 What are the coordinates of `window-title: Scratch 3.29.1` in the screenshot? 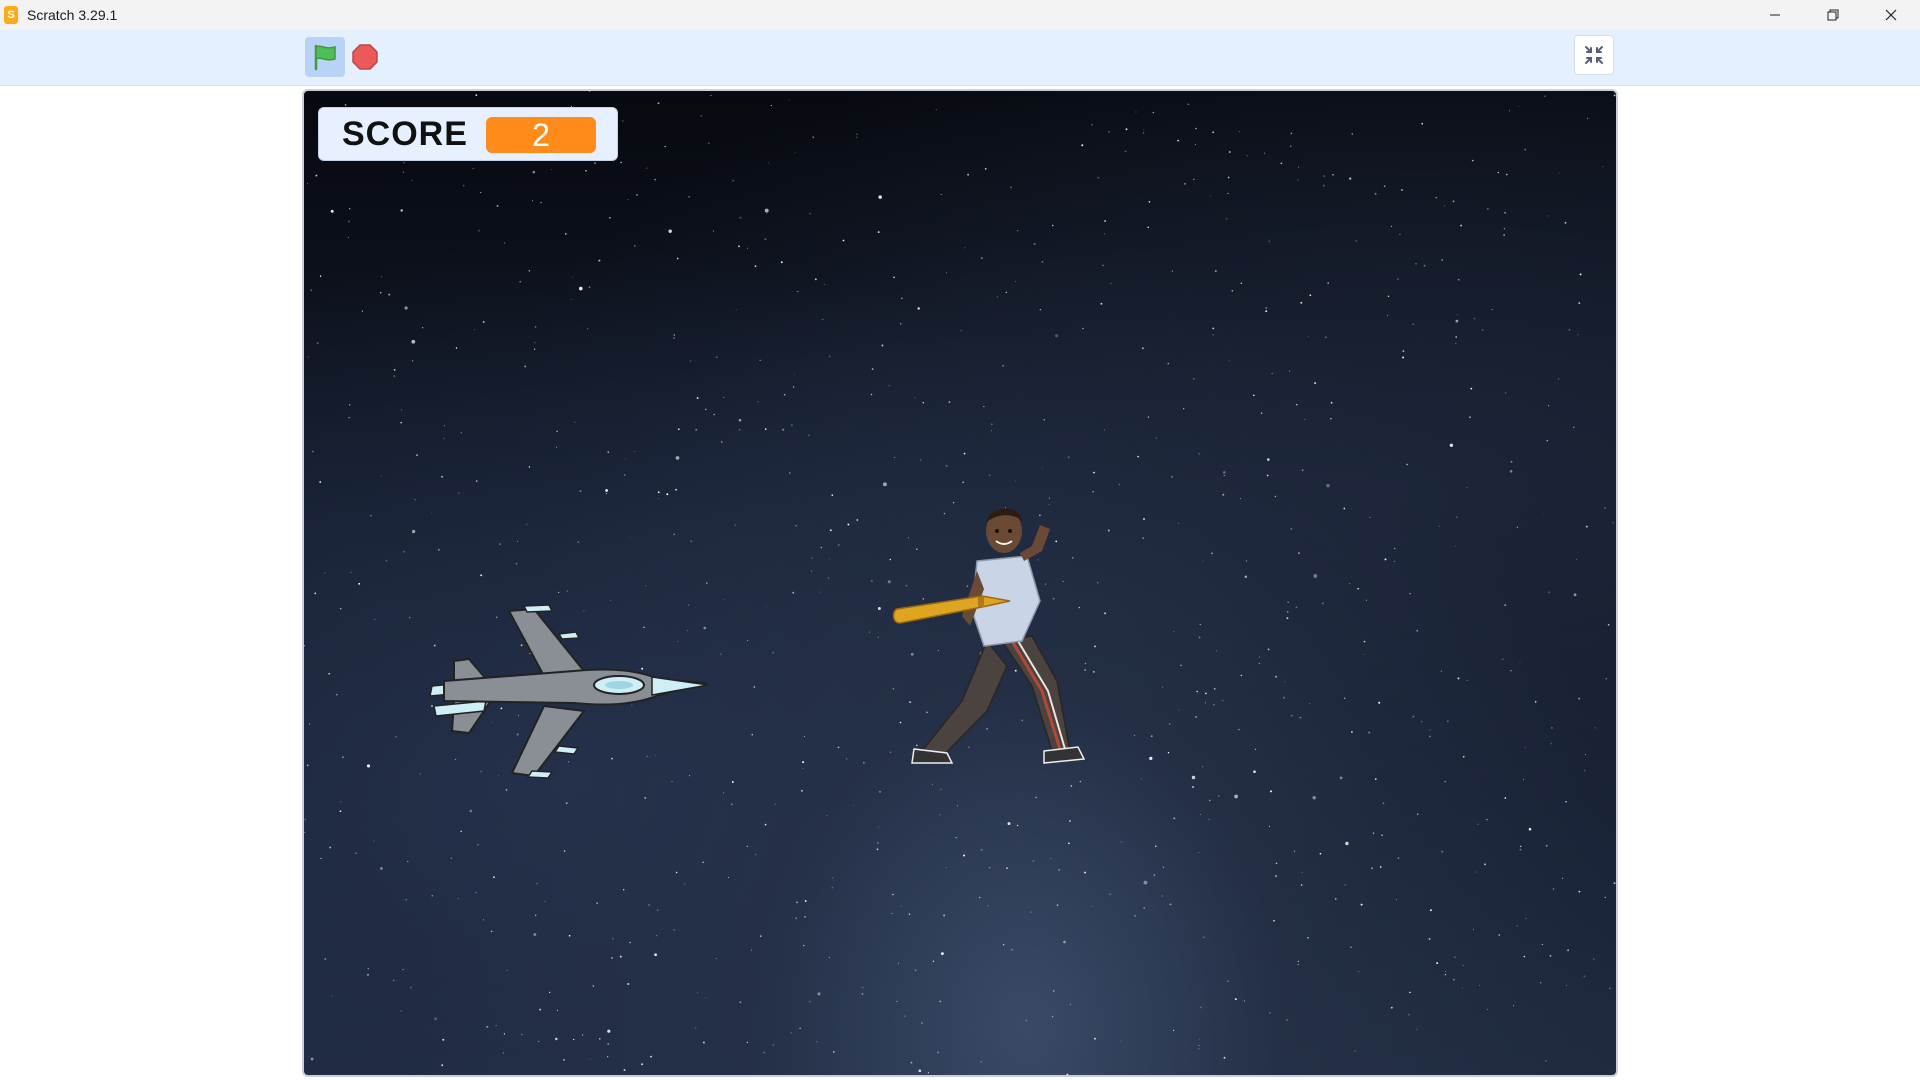 It's located at (72, 14).